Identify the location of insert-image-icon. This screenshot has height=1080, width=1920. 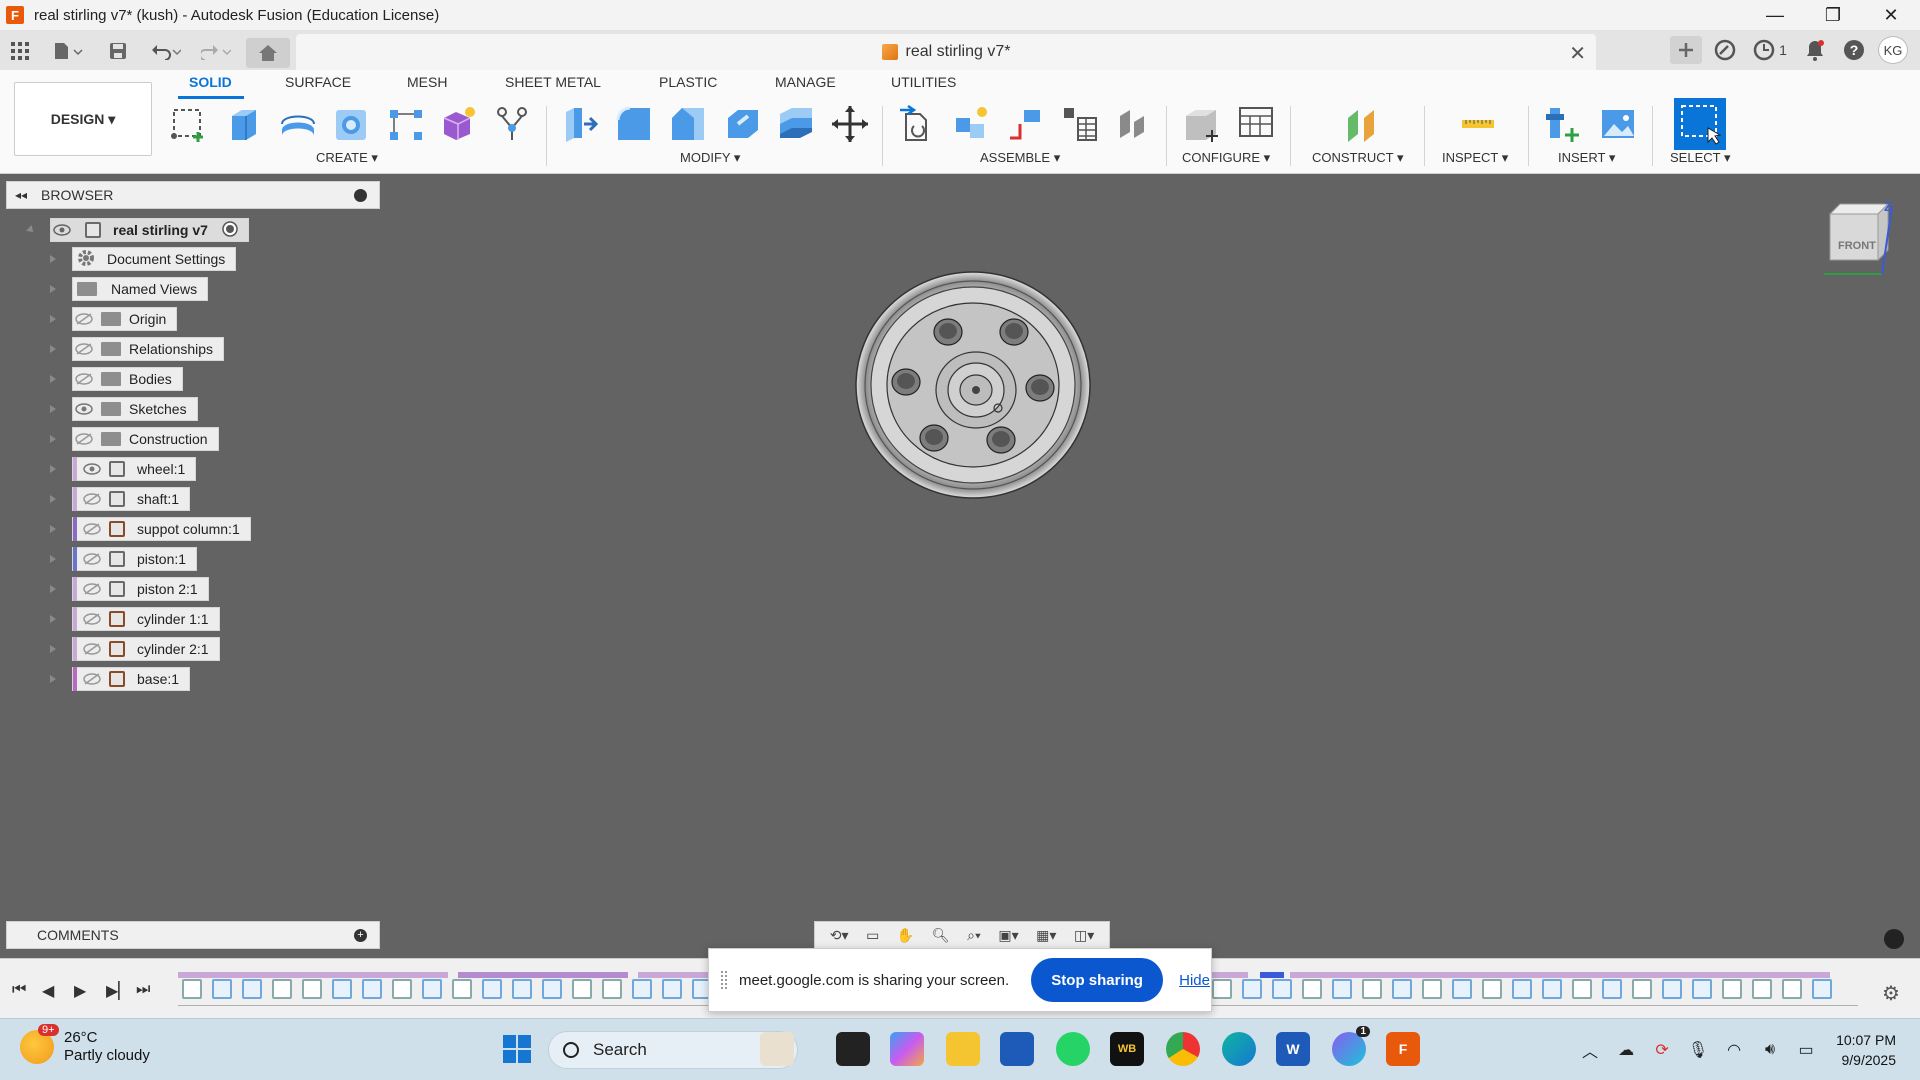
(1618, 124).